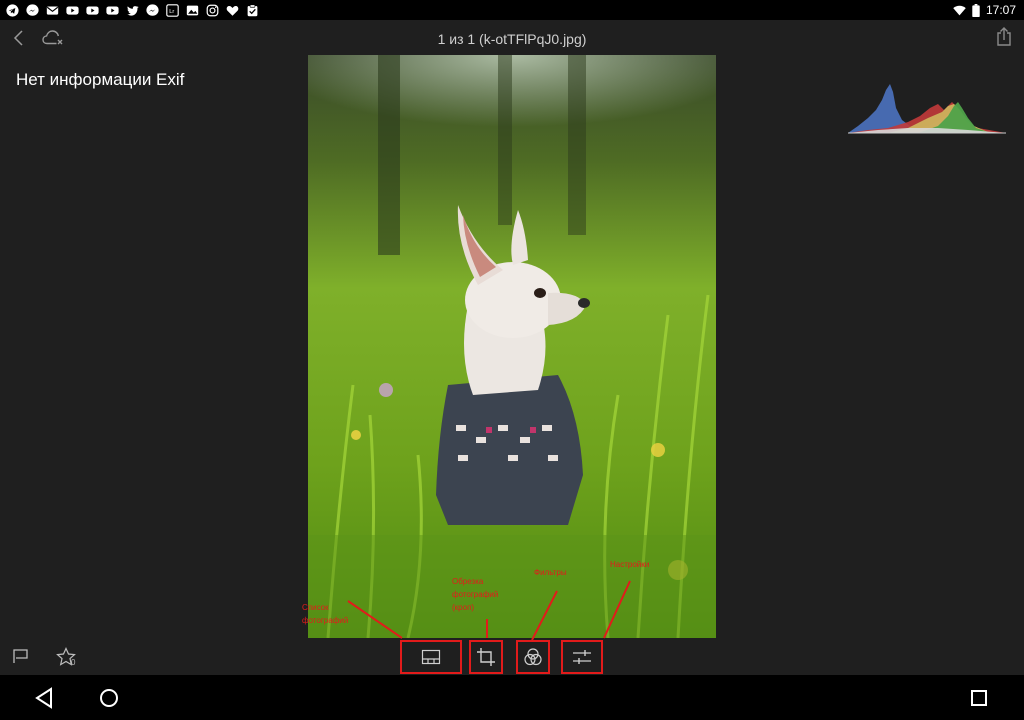 This screenshot has height=720, width=1024. Describe the element at coordinates (475, 594) in the screenshot. I see `annotation-crop-line2: фотографий` at that location.